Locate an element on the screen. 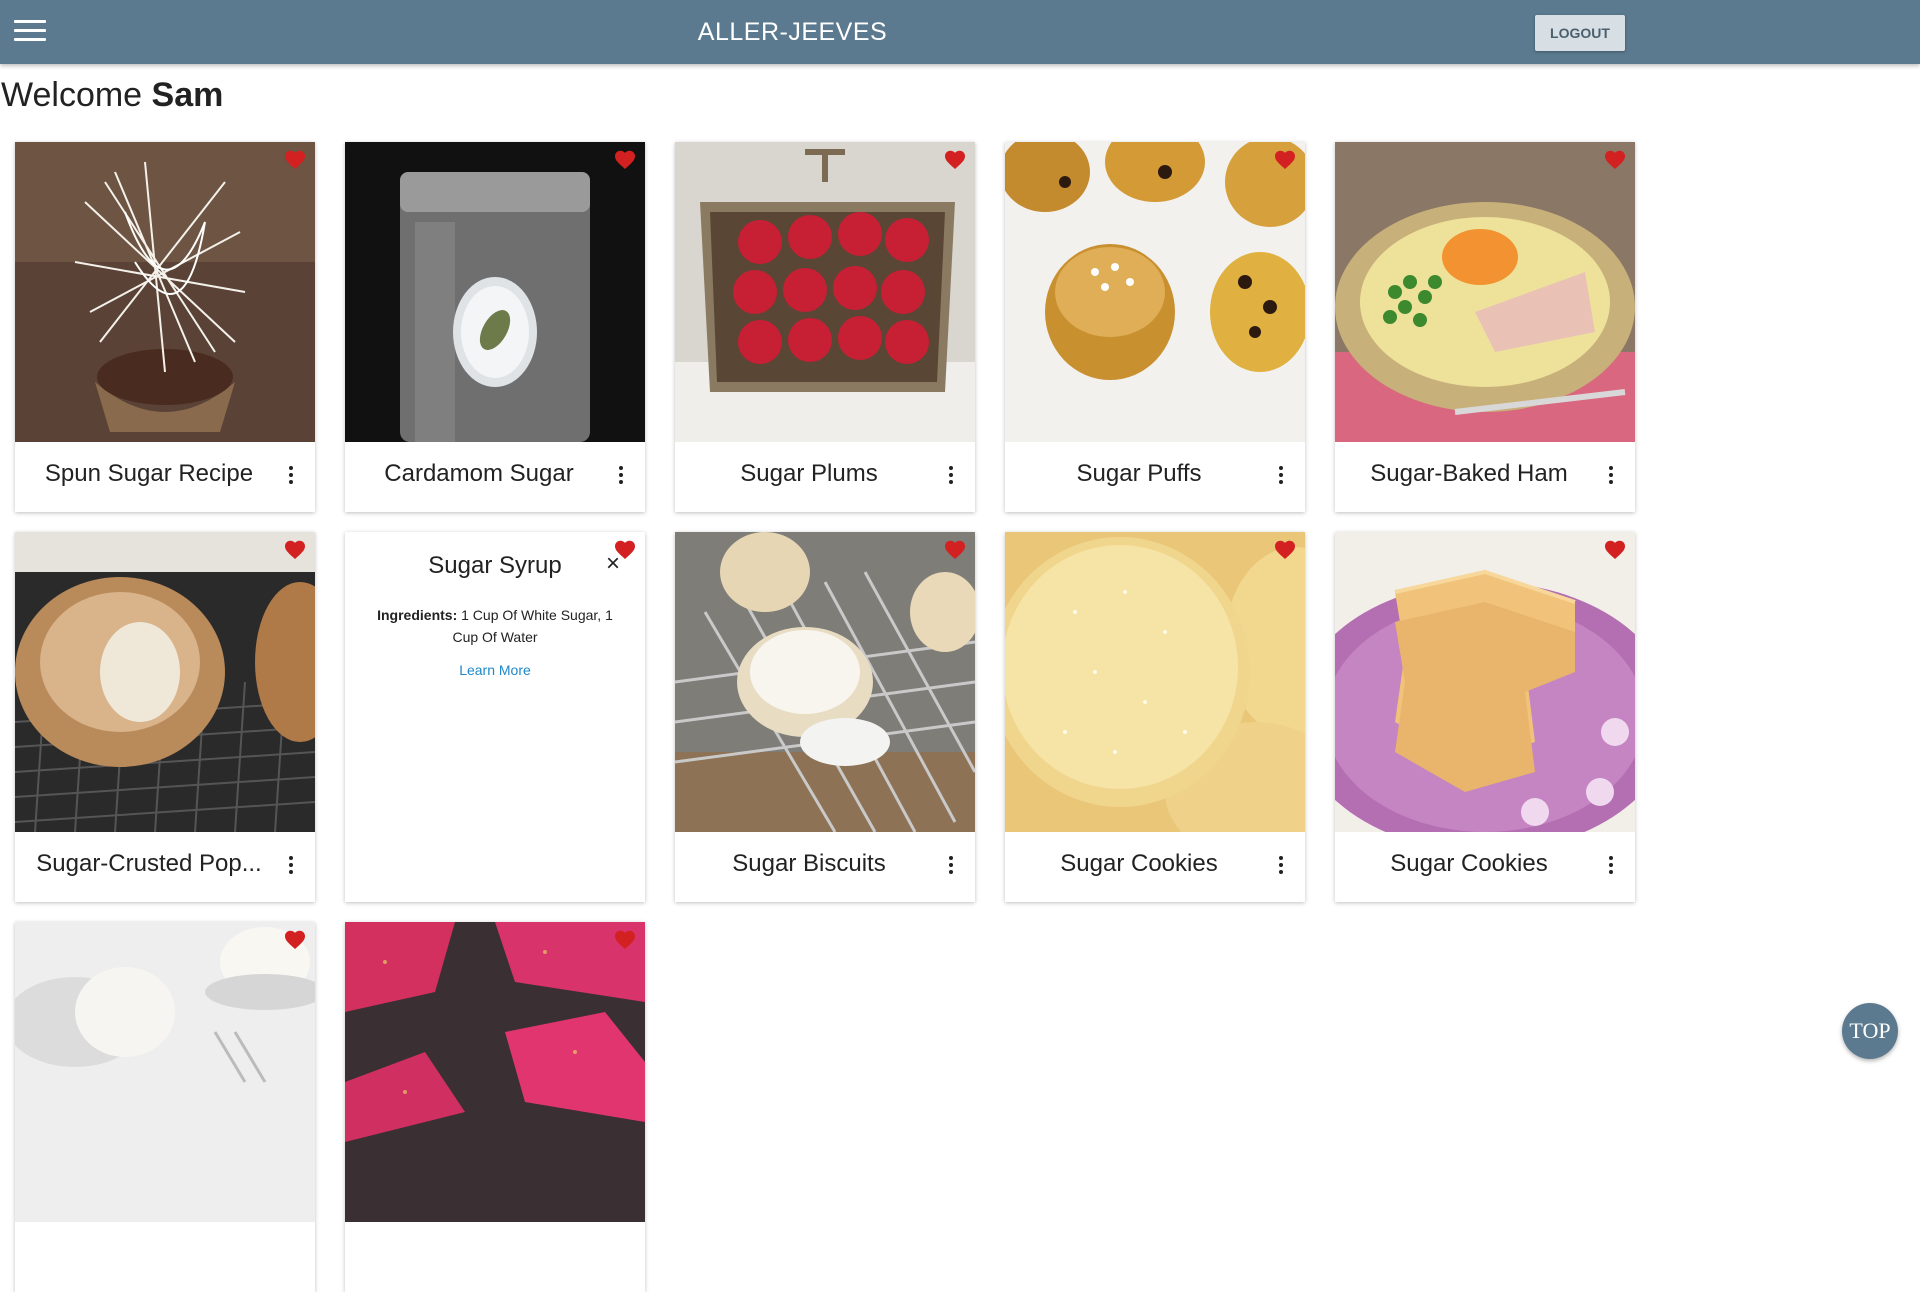 Image resolution: width=1920 pixels, height=1292 pixels. recipe-title: Sugar Biscuits is located at coordinates (809, 863).